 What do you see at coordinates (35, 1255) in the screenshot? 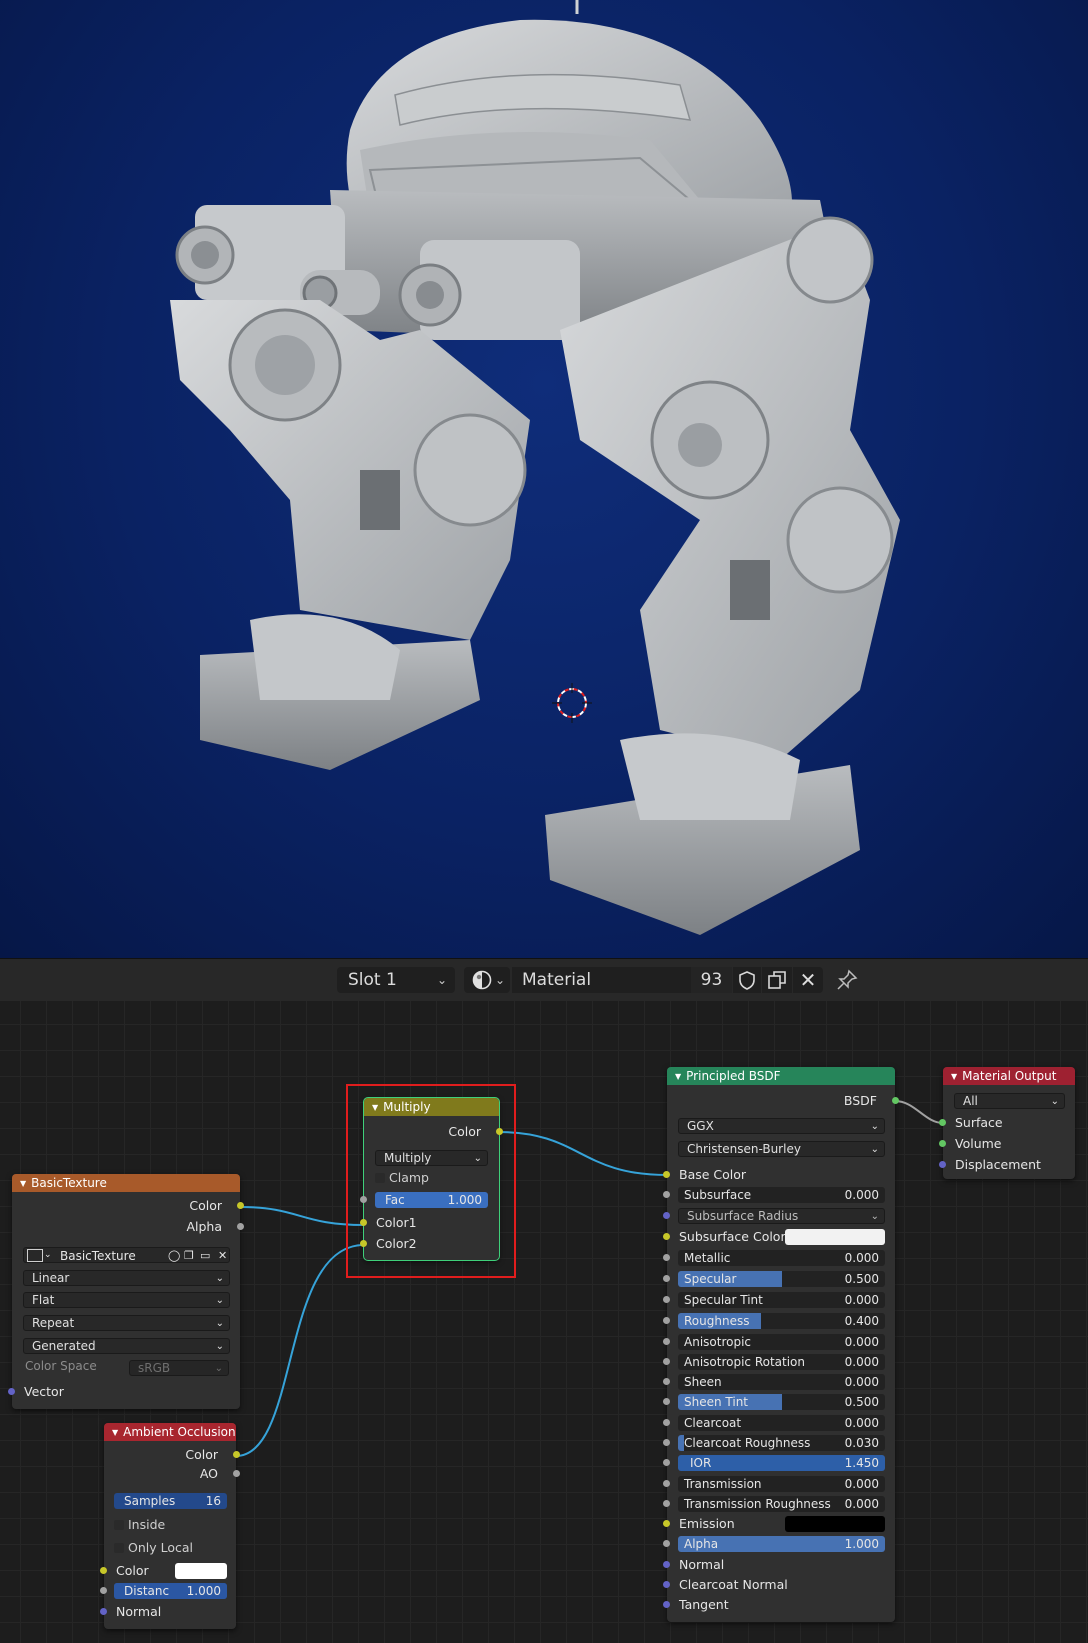
I see `image-icon` at bounding box center [35, 1255].